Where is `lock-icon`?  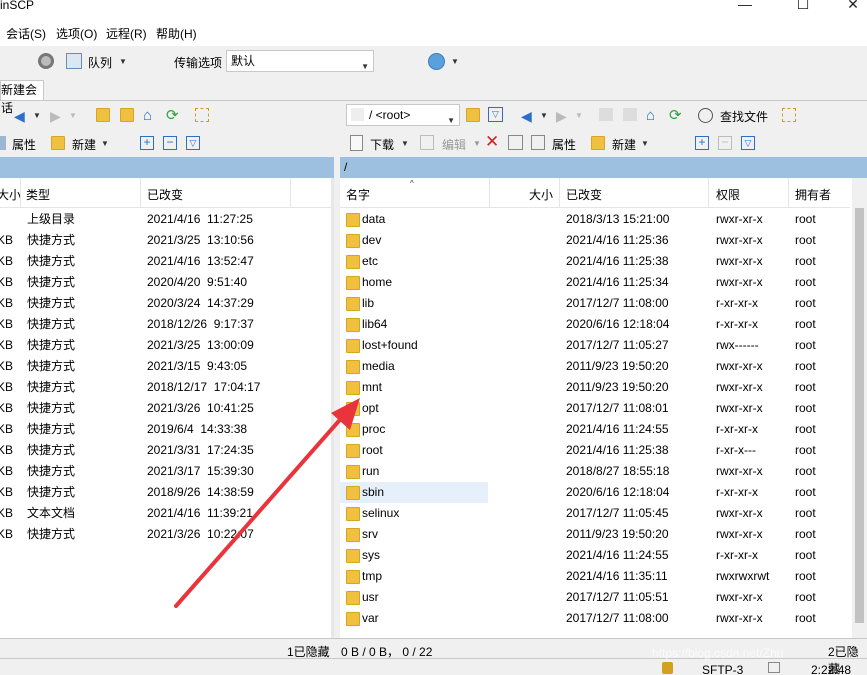
lock-icon is located at coordinates (667, 668).